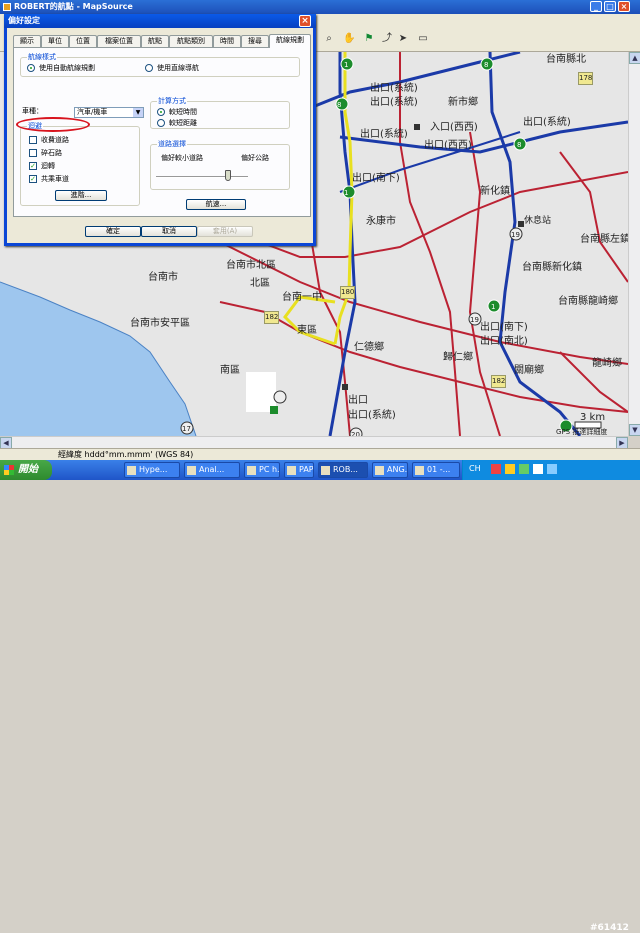 The image size is (640, 933). What do you see at coordinates (403, 39) in the screenshot?
I see `select-arrow-icon: ➤` at bounding box center [403, 39].